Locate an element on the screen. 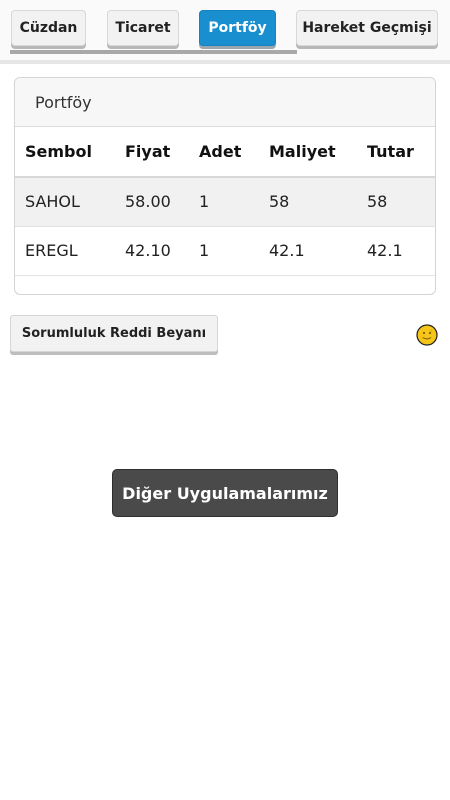  tab-bar-divider is located at coordinates (225, 62).